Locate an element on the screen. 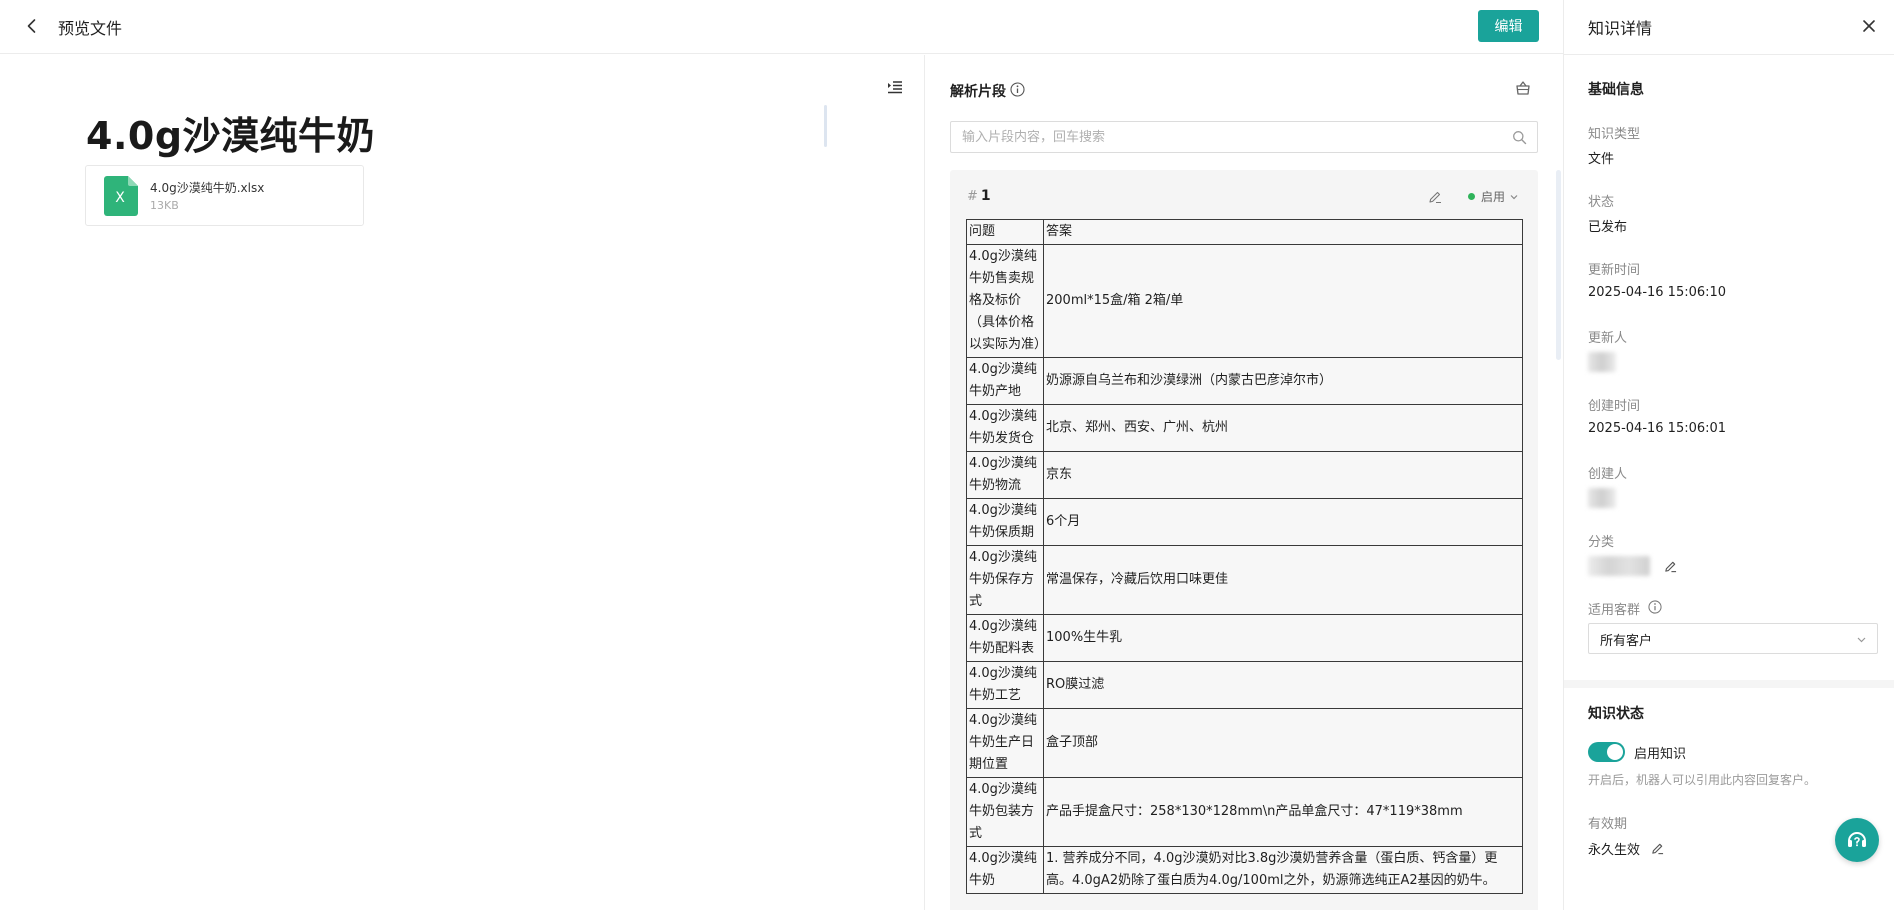 This screenshot has height=910, width=1894. excel-file-icon: X is located at coordinates (121, 196).